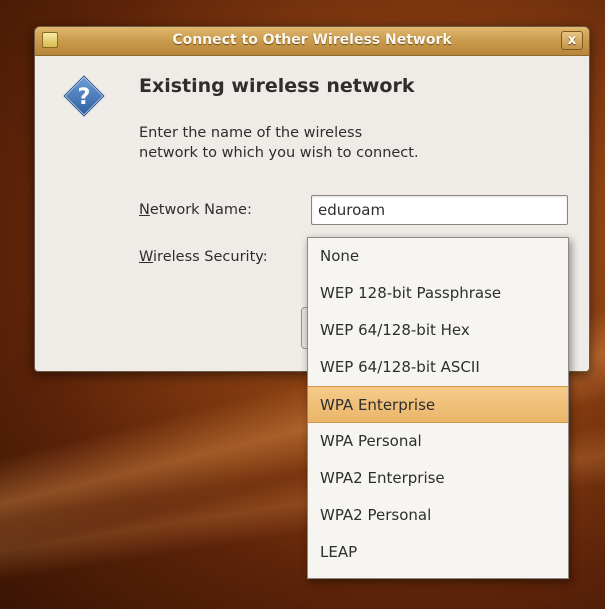 The height and width of the screenshot is (609, 605). I want to click on close-button: x, so click(572, 40).